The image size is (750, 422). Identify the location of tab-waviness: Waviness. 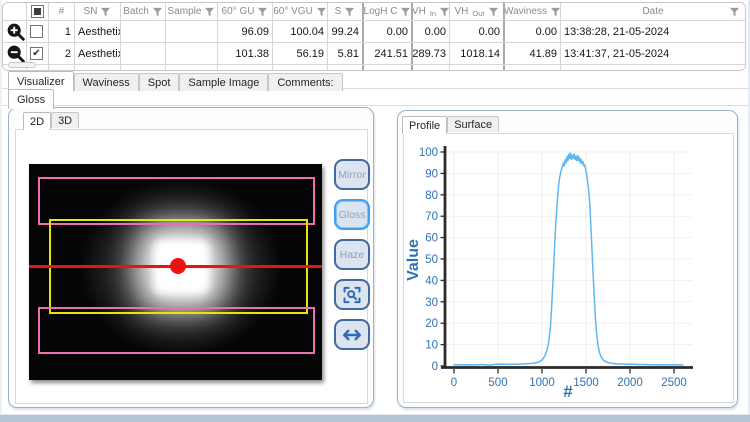
(106, 82).